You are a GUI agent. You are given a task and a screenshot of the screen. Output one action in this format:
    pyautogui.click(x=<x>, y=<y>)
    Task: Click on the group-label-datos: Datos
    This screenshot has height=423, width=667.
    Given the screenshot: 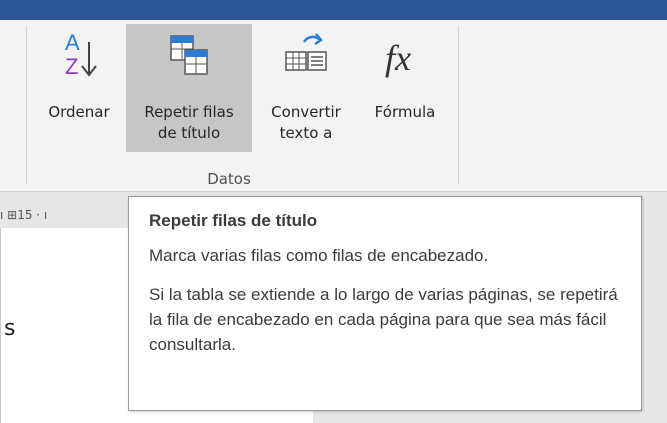 What is the action you would take?
    pyautogui.click(x=229, y=179)
    